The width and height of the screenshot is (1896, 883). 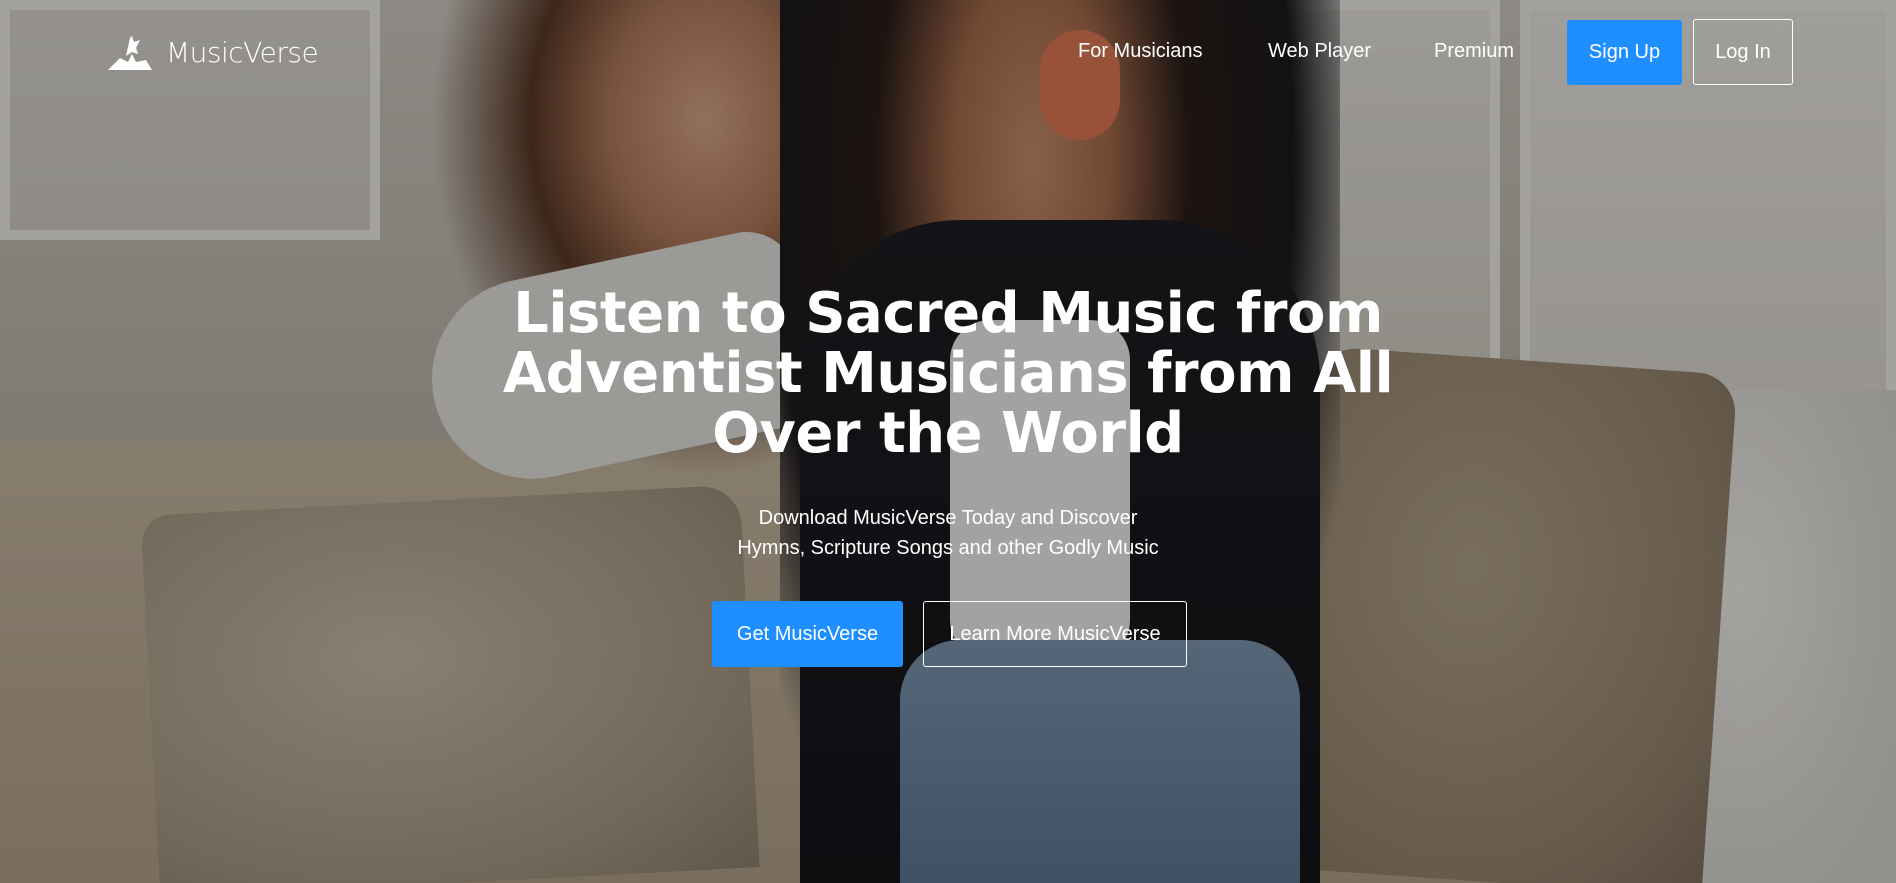 What do you see at coordinates (1319, 51) in the screenshot?
I see `nav-link-web-player: Web Player` at bounding box center [1319, 51].